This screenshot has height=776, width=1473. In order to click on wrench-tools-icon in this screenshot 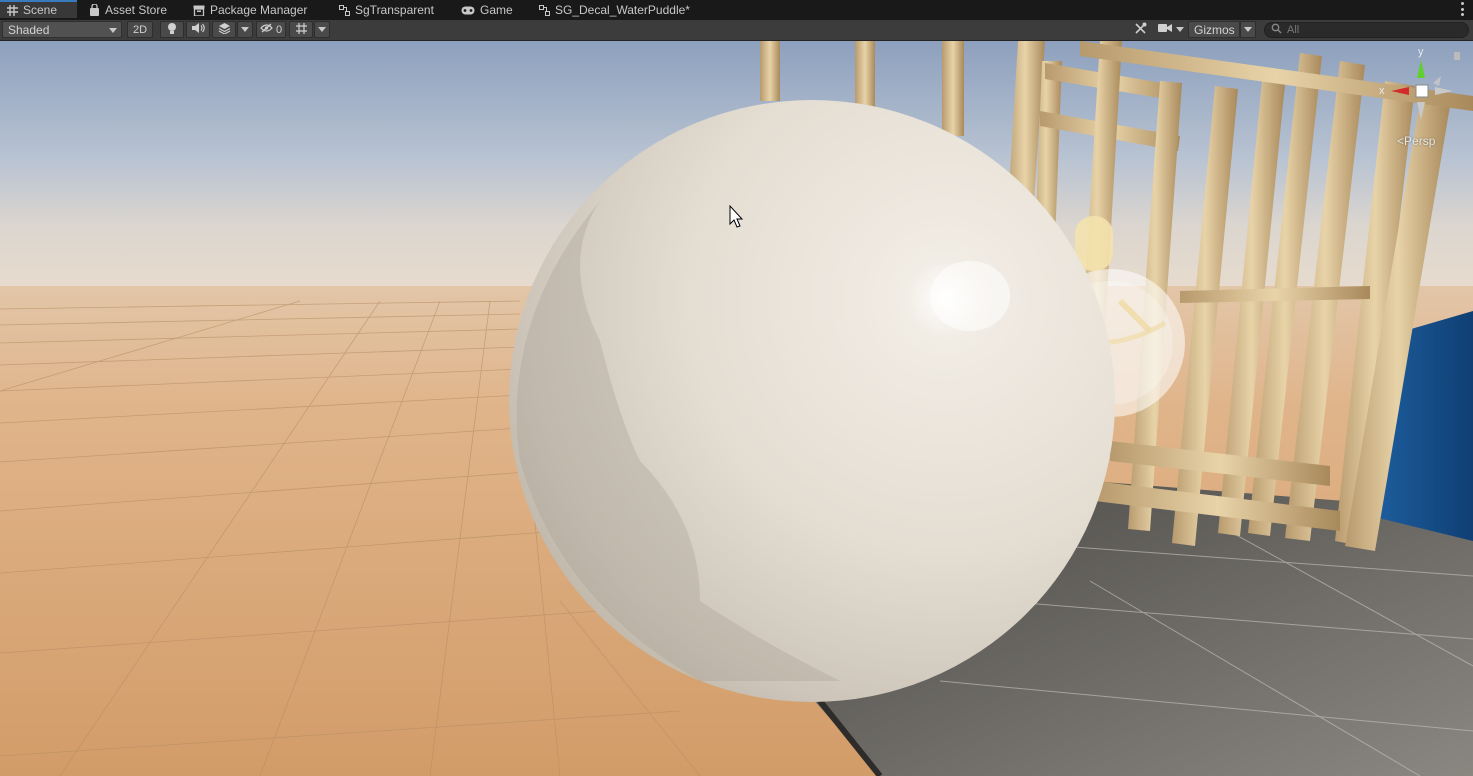, I will do `click(1140, 30)`.